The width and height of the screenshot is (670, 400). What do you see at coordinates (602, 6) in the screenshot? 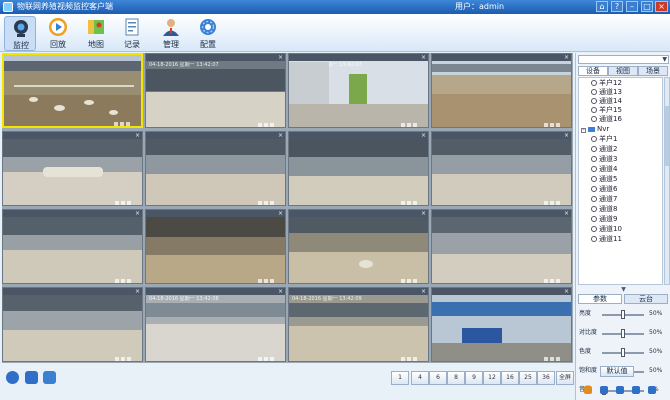
I see `home-icon: ⌂` at bounding box center [602, 6].